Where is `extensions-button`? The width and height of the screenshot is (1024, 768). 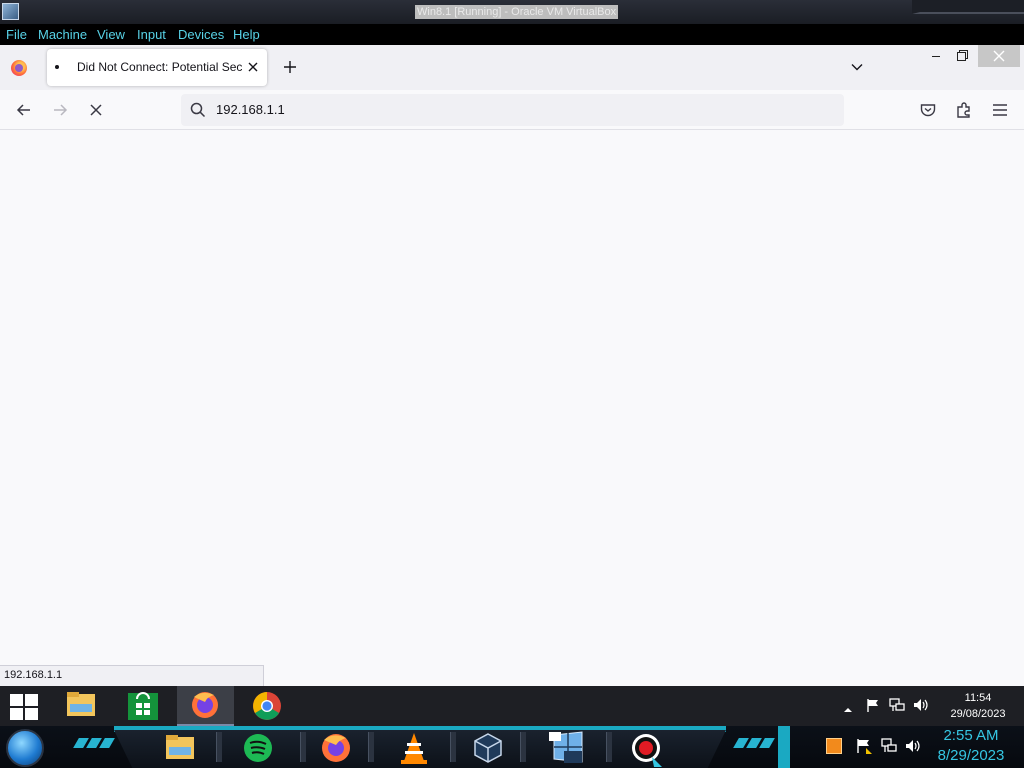 extensions-button is located at coordinates (964, 110).